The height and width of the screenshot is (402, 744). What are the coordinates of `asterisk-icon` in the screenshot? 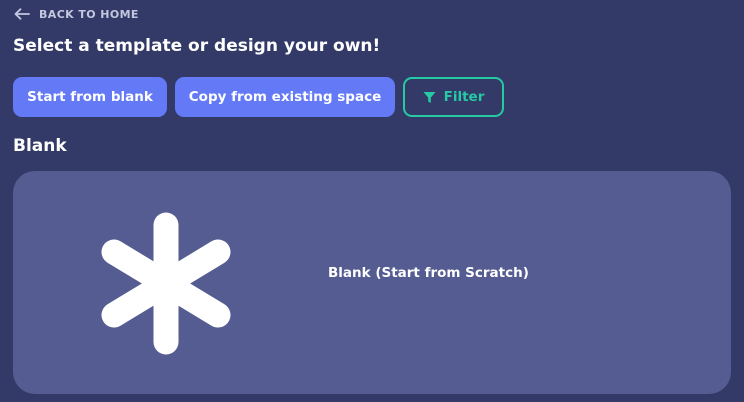 It's located at (166, 283).